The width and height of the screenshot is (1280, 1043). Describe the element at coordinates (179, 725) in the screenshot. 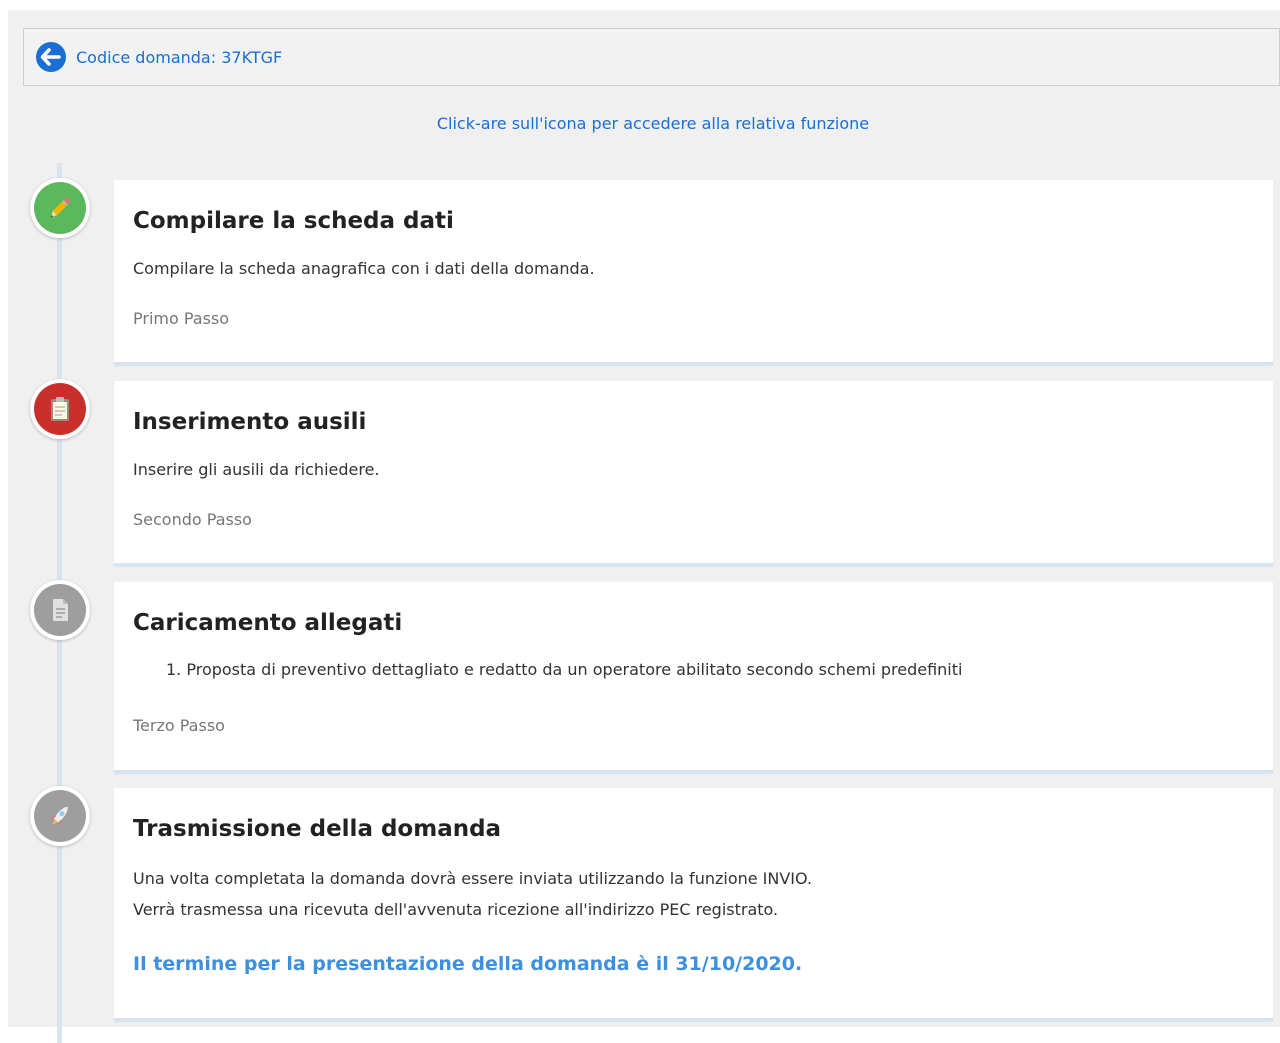

I see `step-3-footer: Terzo Passo` at that location.